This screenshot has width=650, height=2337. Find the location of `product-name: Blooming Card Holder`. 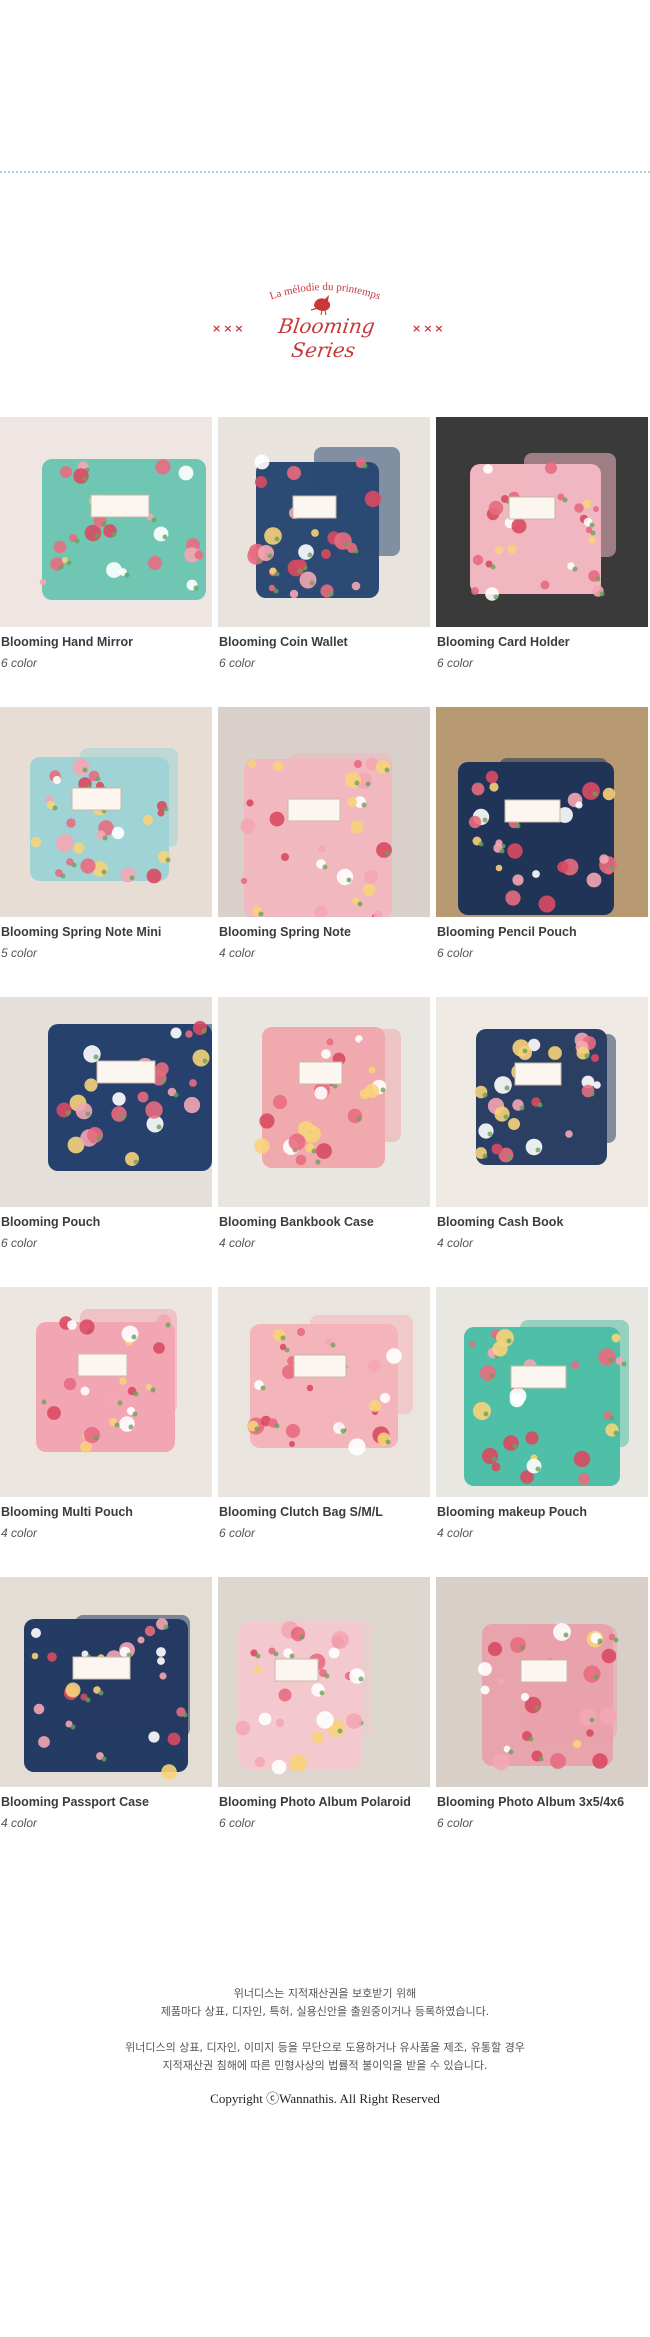

product-name: Blooming Card Holder is located at coordinates (503, 642).